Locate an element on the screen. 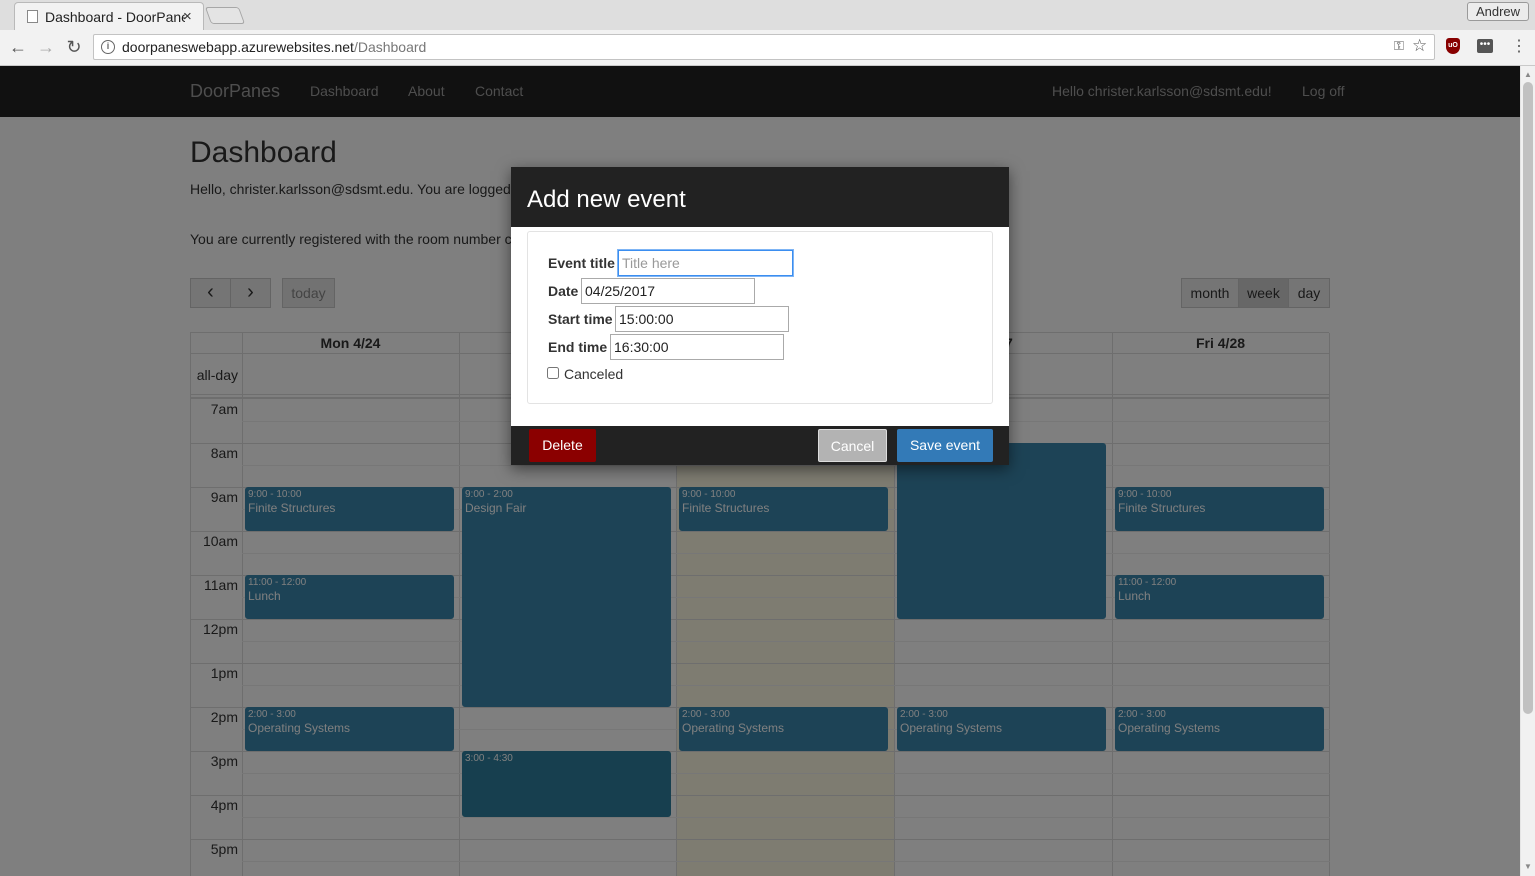 The height and width of the screenshot is (876, 1535). browser-menu-icon: ⋮ is located at coordinates (1519, 46).